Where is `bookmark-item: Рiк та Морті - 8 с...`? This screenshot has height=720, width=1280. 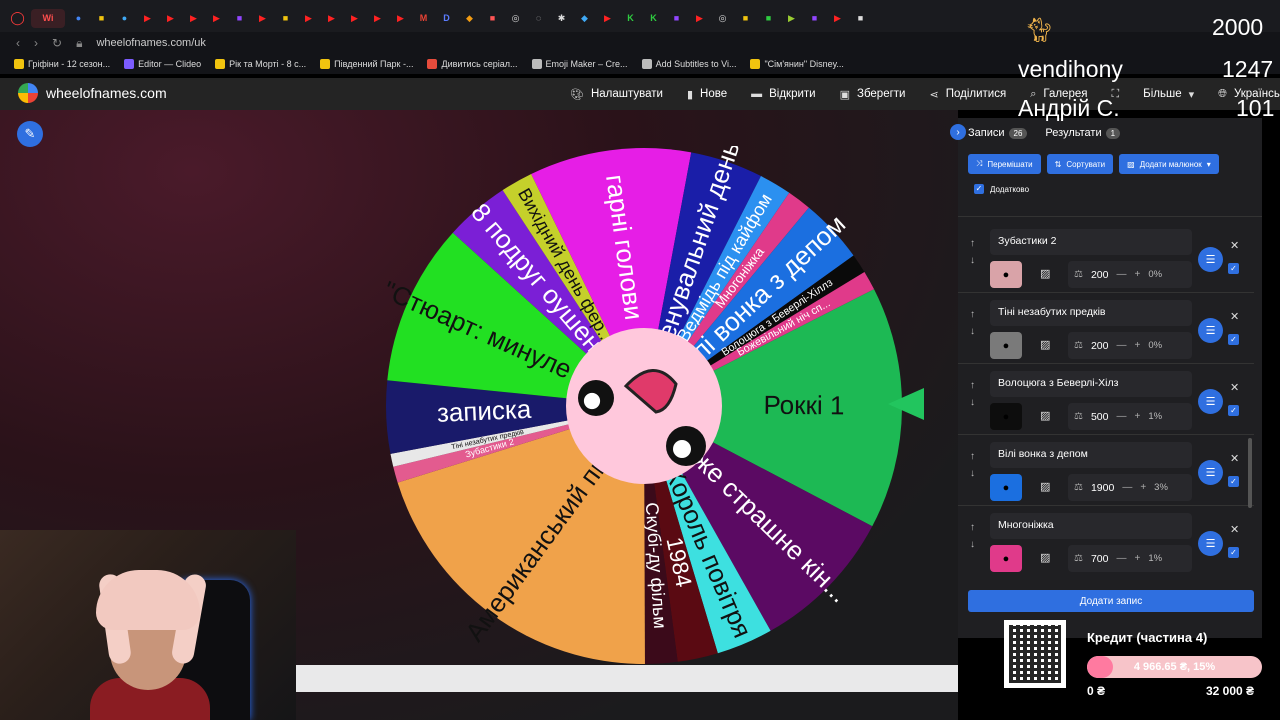 bookmark-item: Рiк та Морті - 8 с... is located at coordinates (260, 64).